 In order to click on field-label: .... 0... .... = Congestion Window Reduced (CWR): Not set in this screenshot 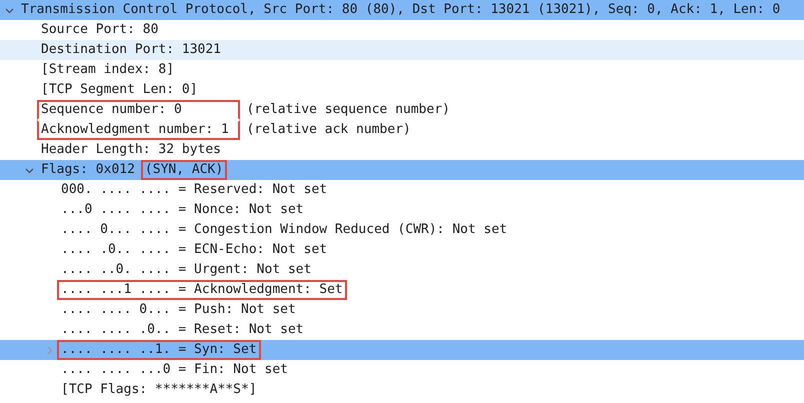, I will do `click(284, 230)`.